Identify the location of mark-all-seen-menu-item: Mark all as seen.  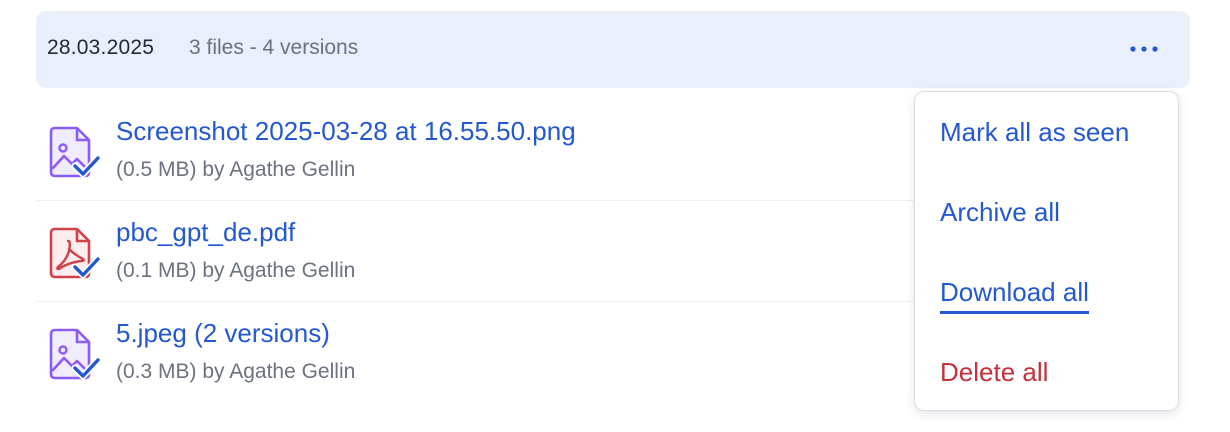
(1034, 132).